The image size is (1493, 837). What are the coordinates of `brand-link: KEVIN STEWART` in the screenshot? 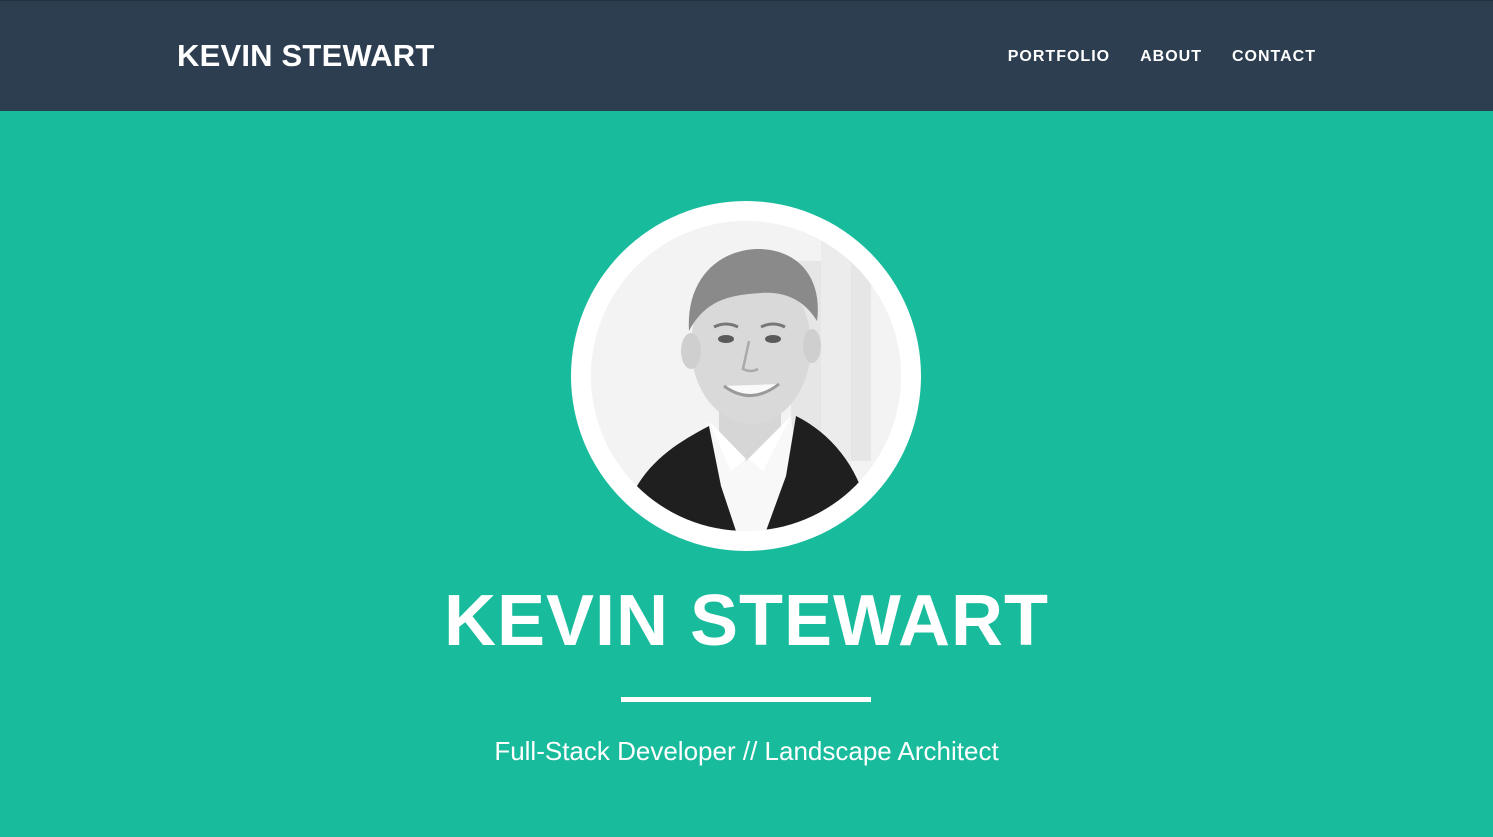 It's located at (306, 56).